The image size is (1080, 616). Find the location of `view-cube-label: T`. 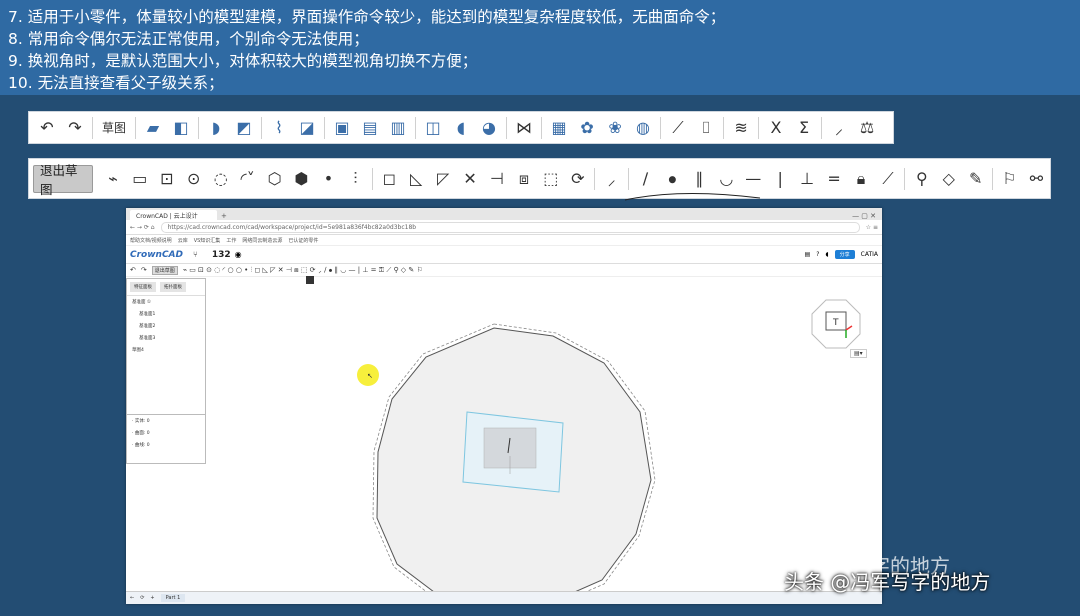

view-cube-label: T is located at coordinates (835, 323).